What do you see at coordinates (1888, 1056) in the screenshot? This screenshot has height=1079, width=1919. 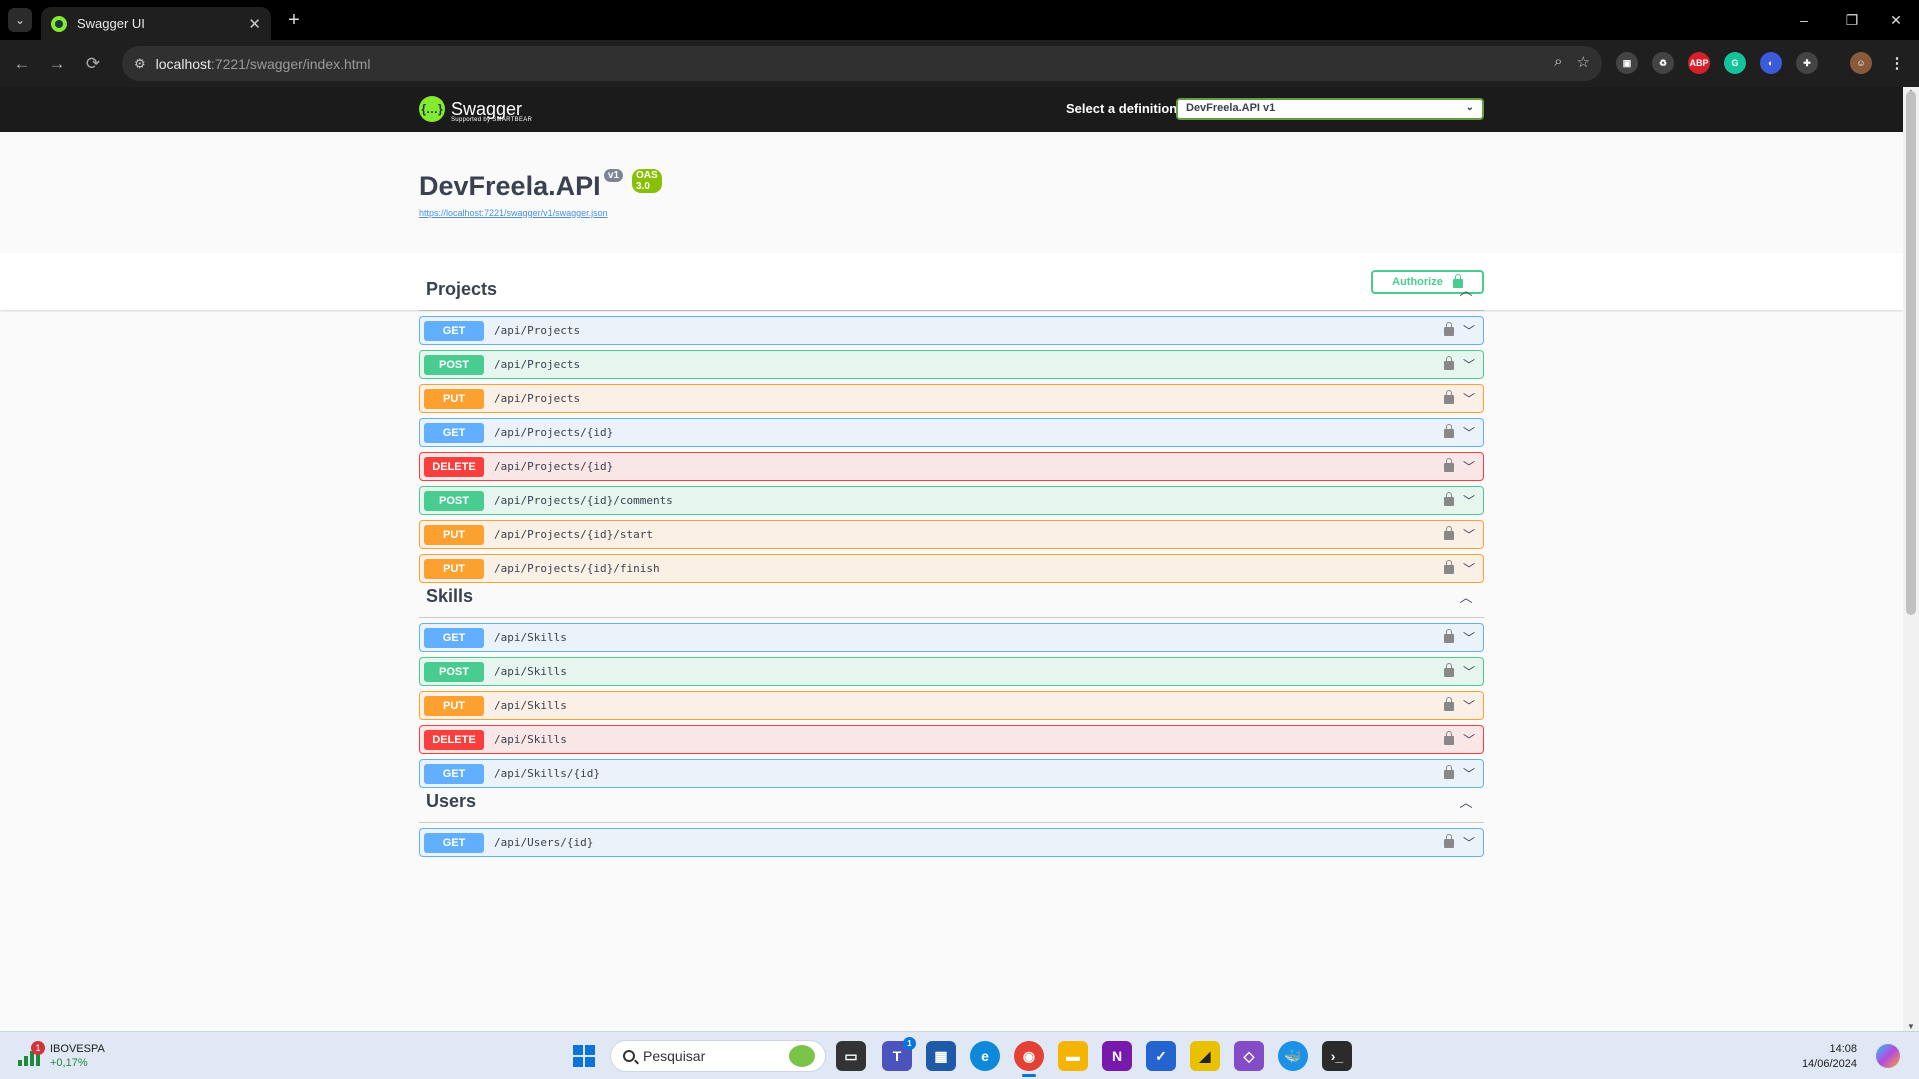 I see `copilot-icon` at bounding box center [1888, 1056].